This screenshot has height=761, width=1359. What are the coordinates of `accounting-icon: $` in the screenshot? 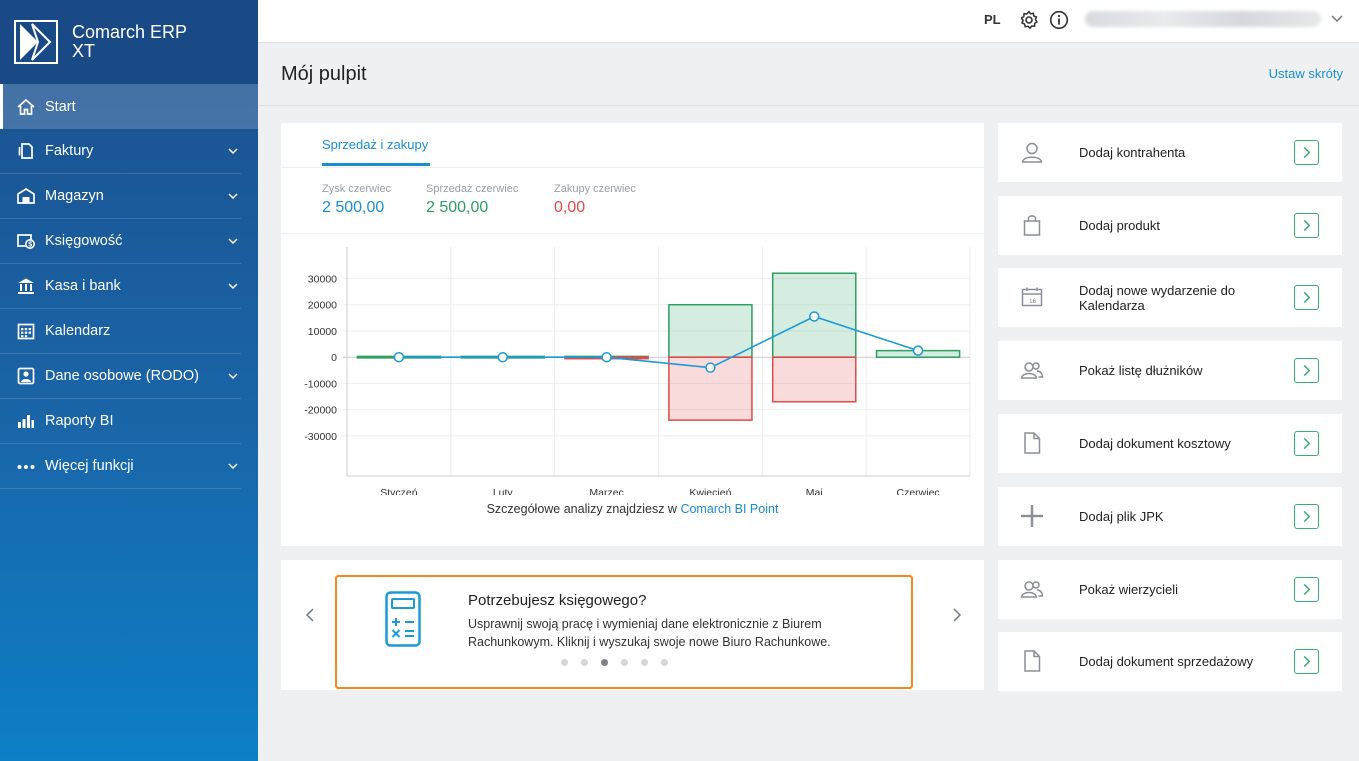 It's located at (26, 241).